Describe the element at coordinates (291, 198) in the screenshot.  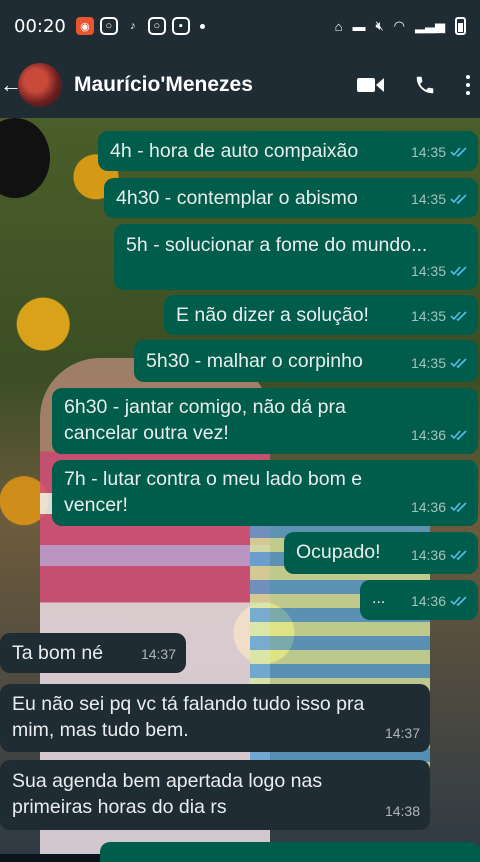
I see `message-bubble-outgoing: 4h30 - contemplar o abismo 14:35` at that location.